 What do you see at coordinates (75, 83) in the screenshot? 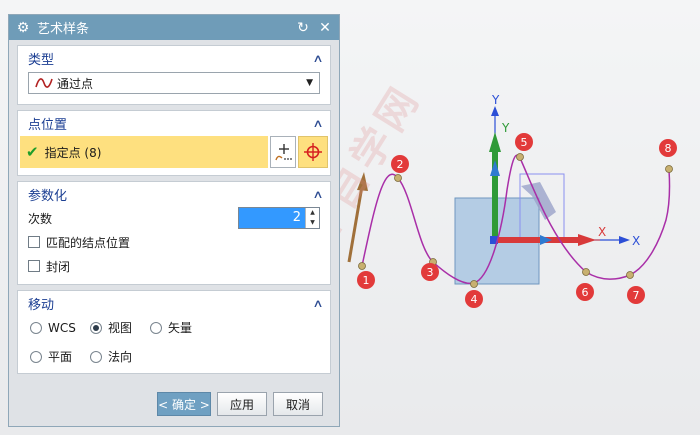
I see `type-select-value: 通过点` at bounding box center [75, 83].